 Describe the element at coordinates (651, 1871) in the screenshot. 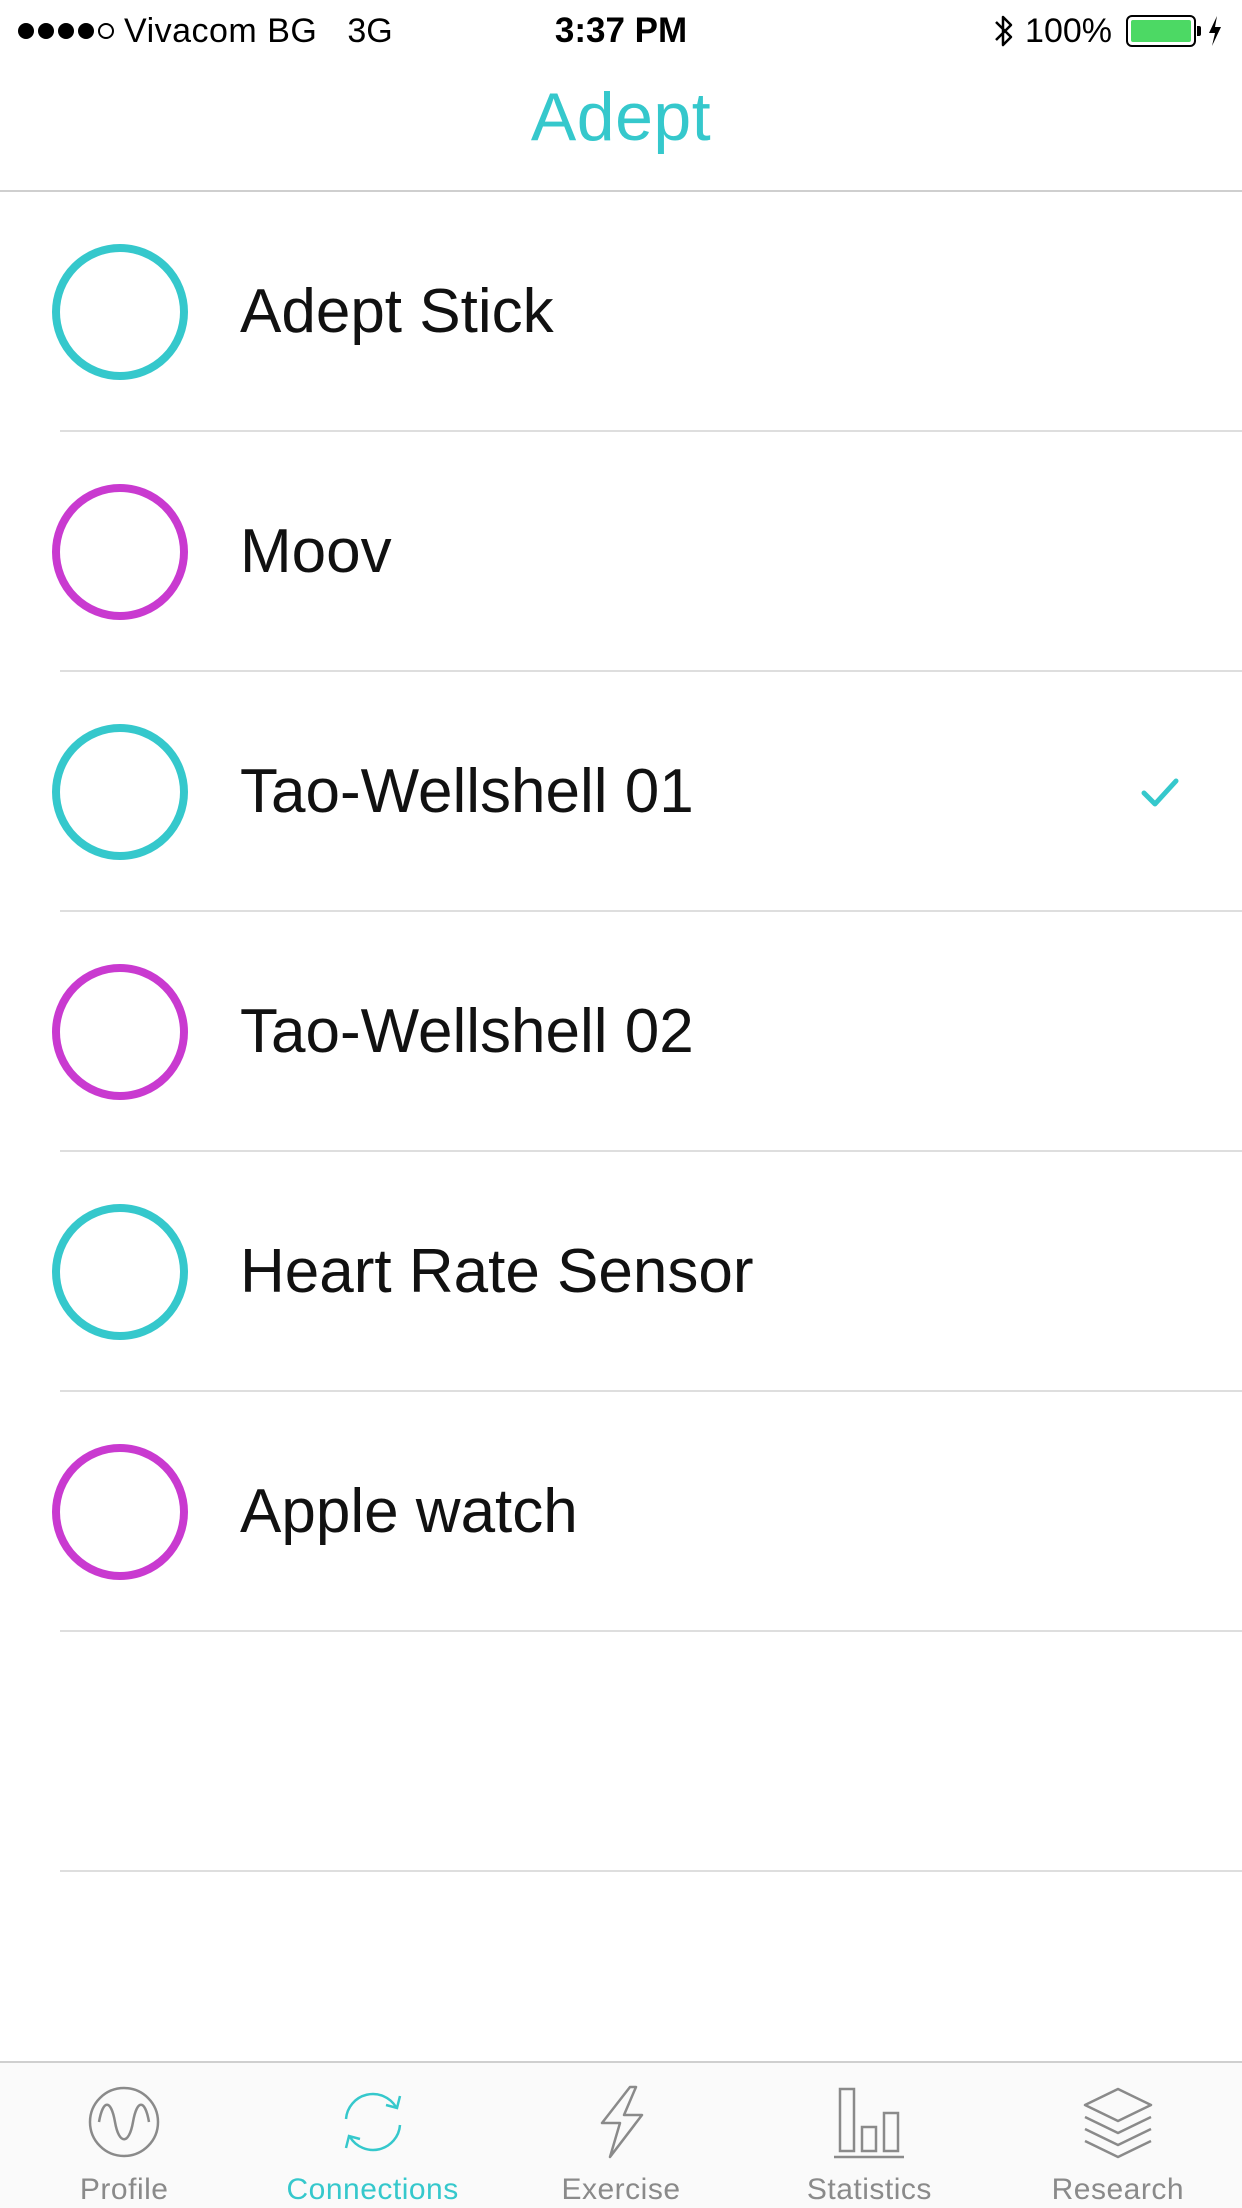

I see `divider` at that location.